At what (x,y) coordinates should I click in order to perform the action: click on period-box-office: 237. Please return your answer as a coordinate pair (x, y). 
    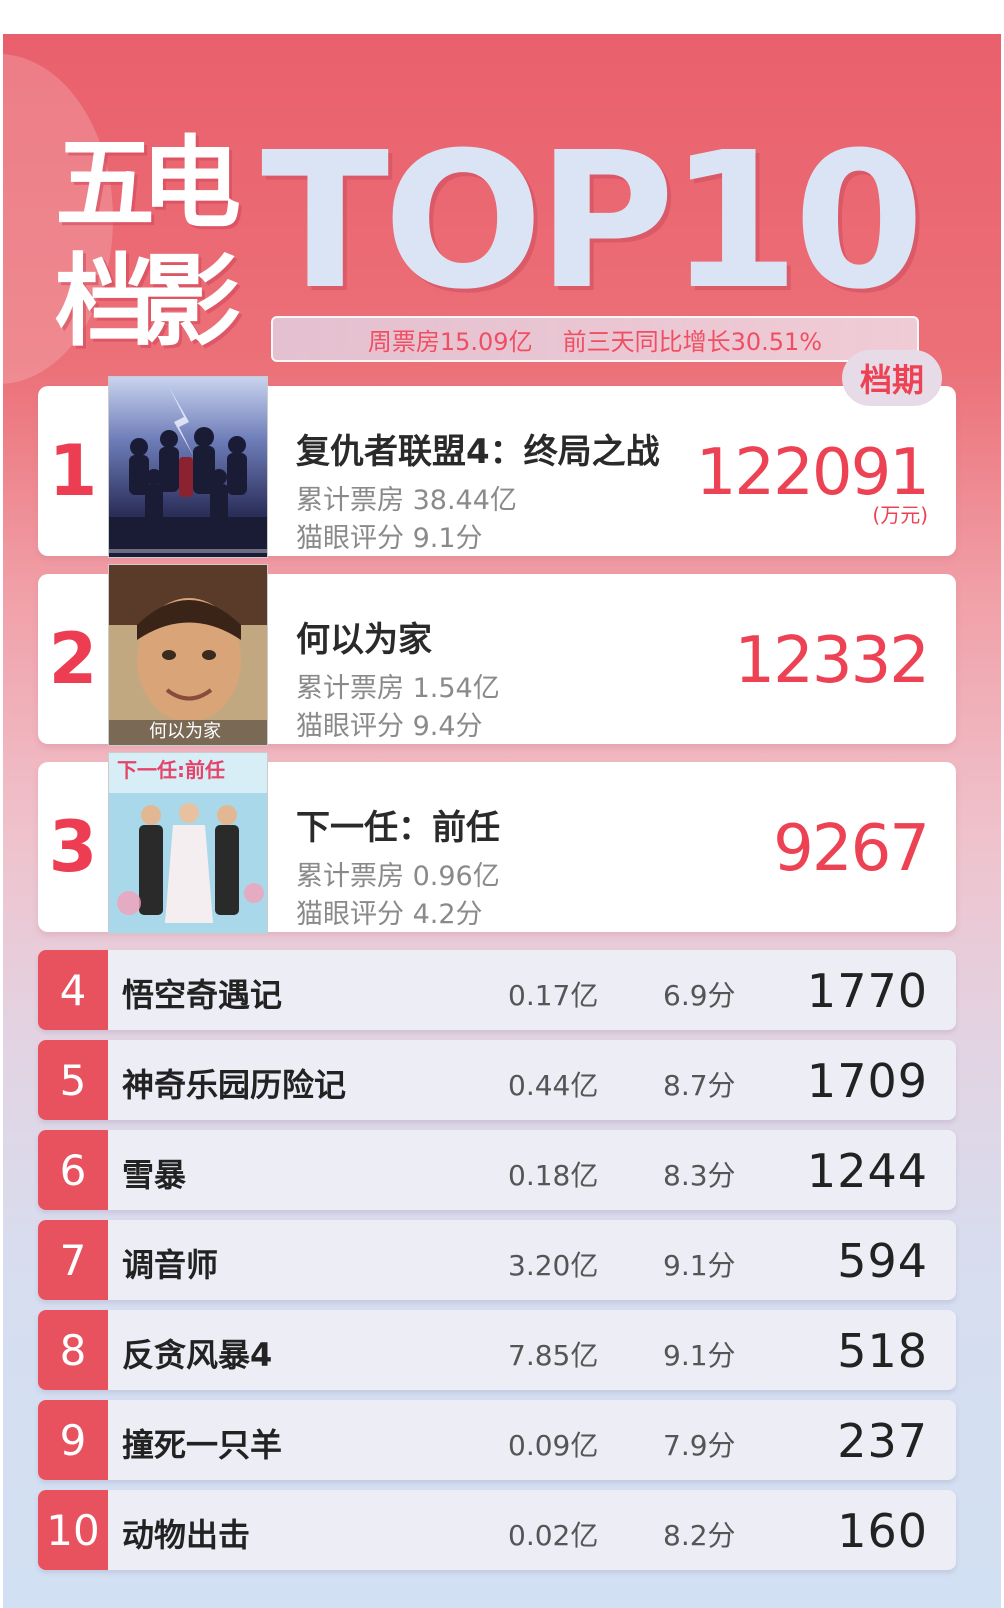
    Looking at the image, I should click on (882, 1441).